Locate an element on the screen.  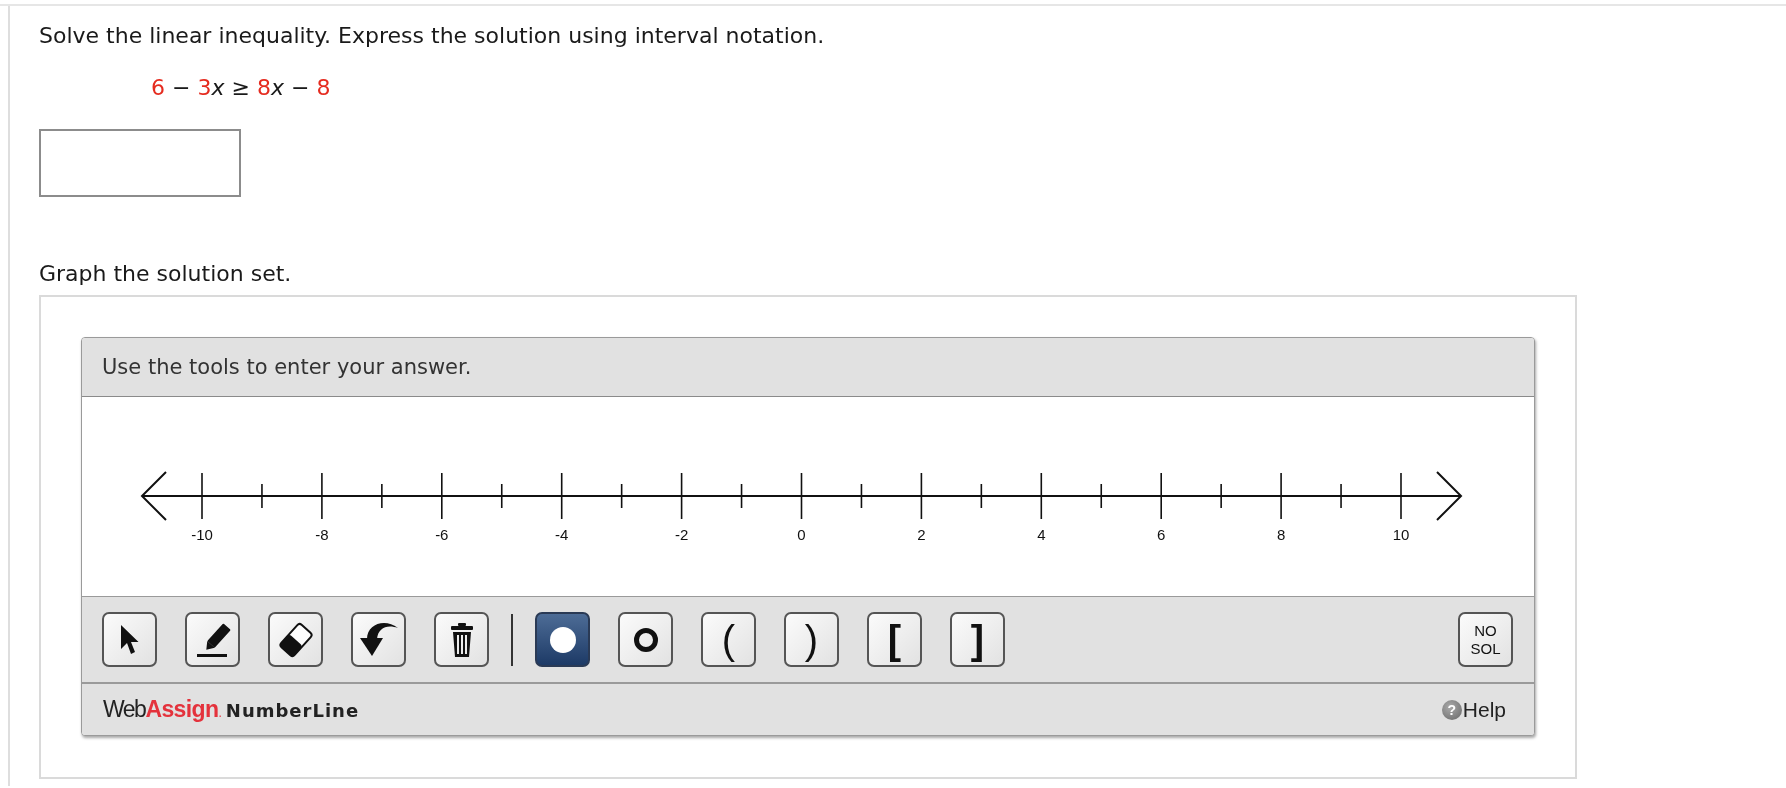
instructions-text: Use the tools to enter your answer. is located at coordinates (287, 367).